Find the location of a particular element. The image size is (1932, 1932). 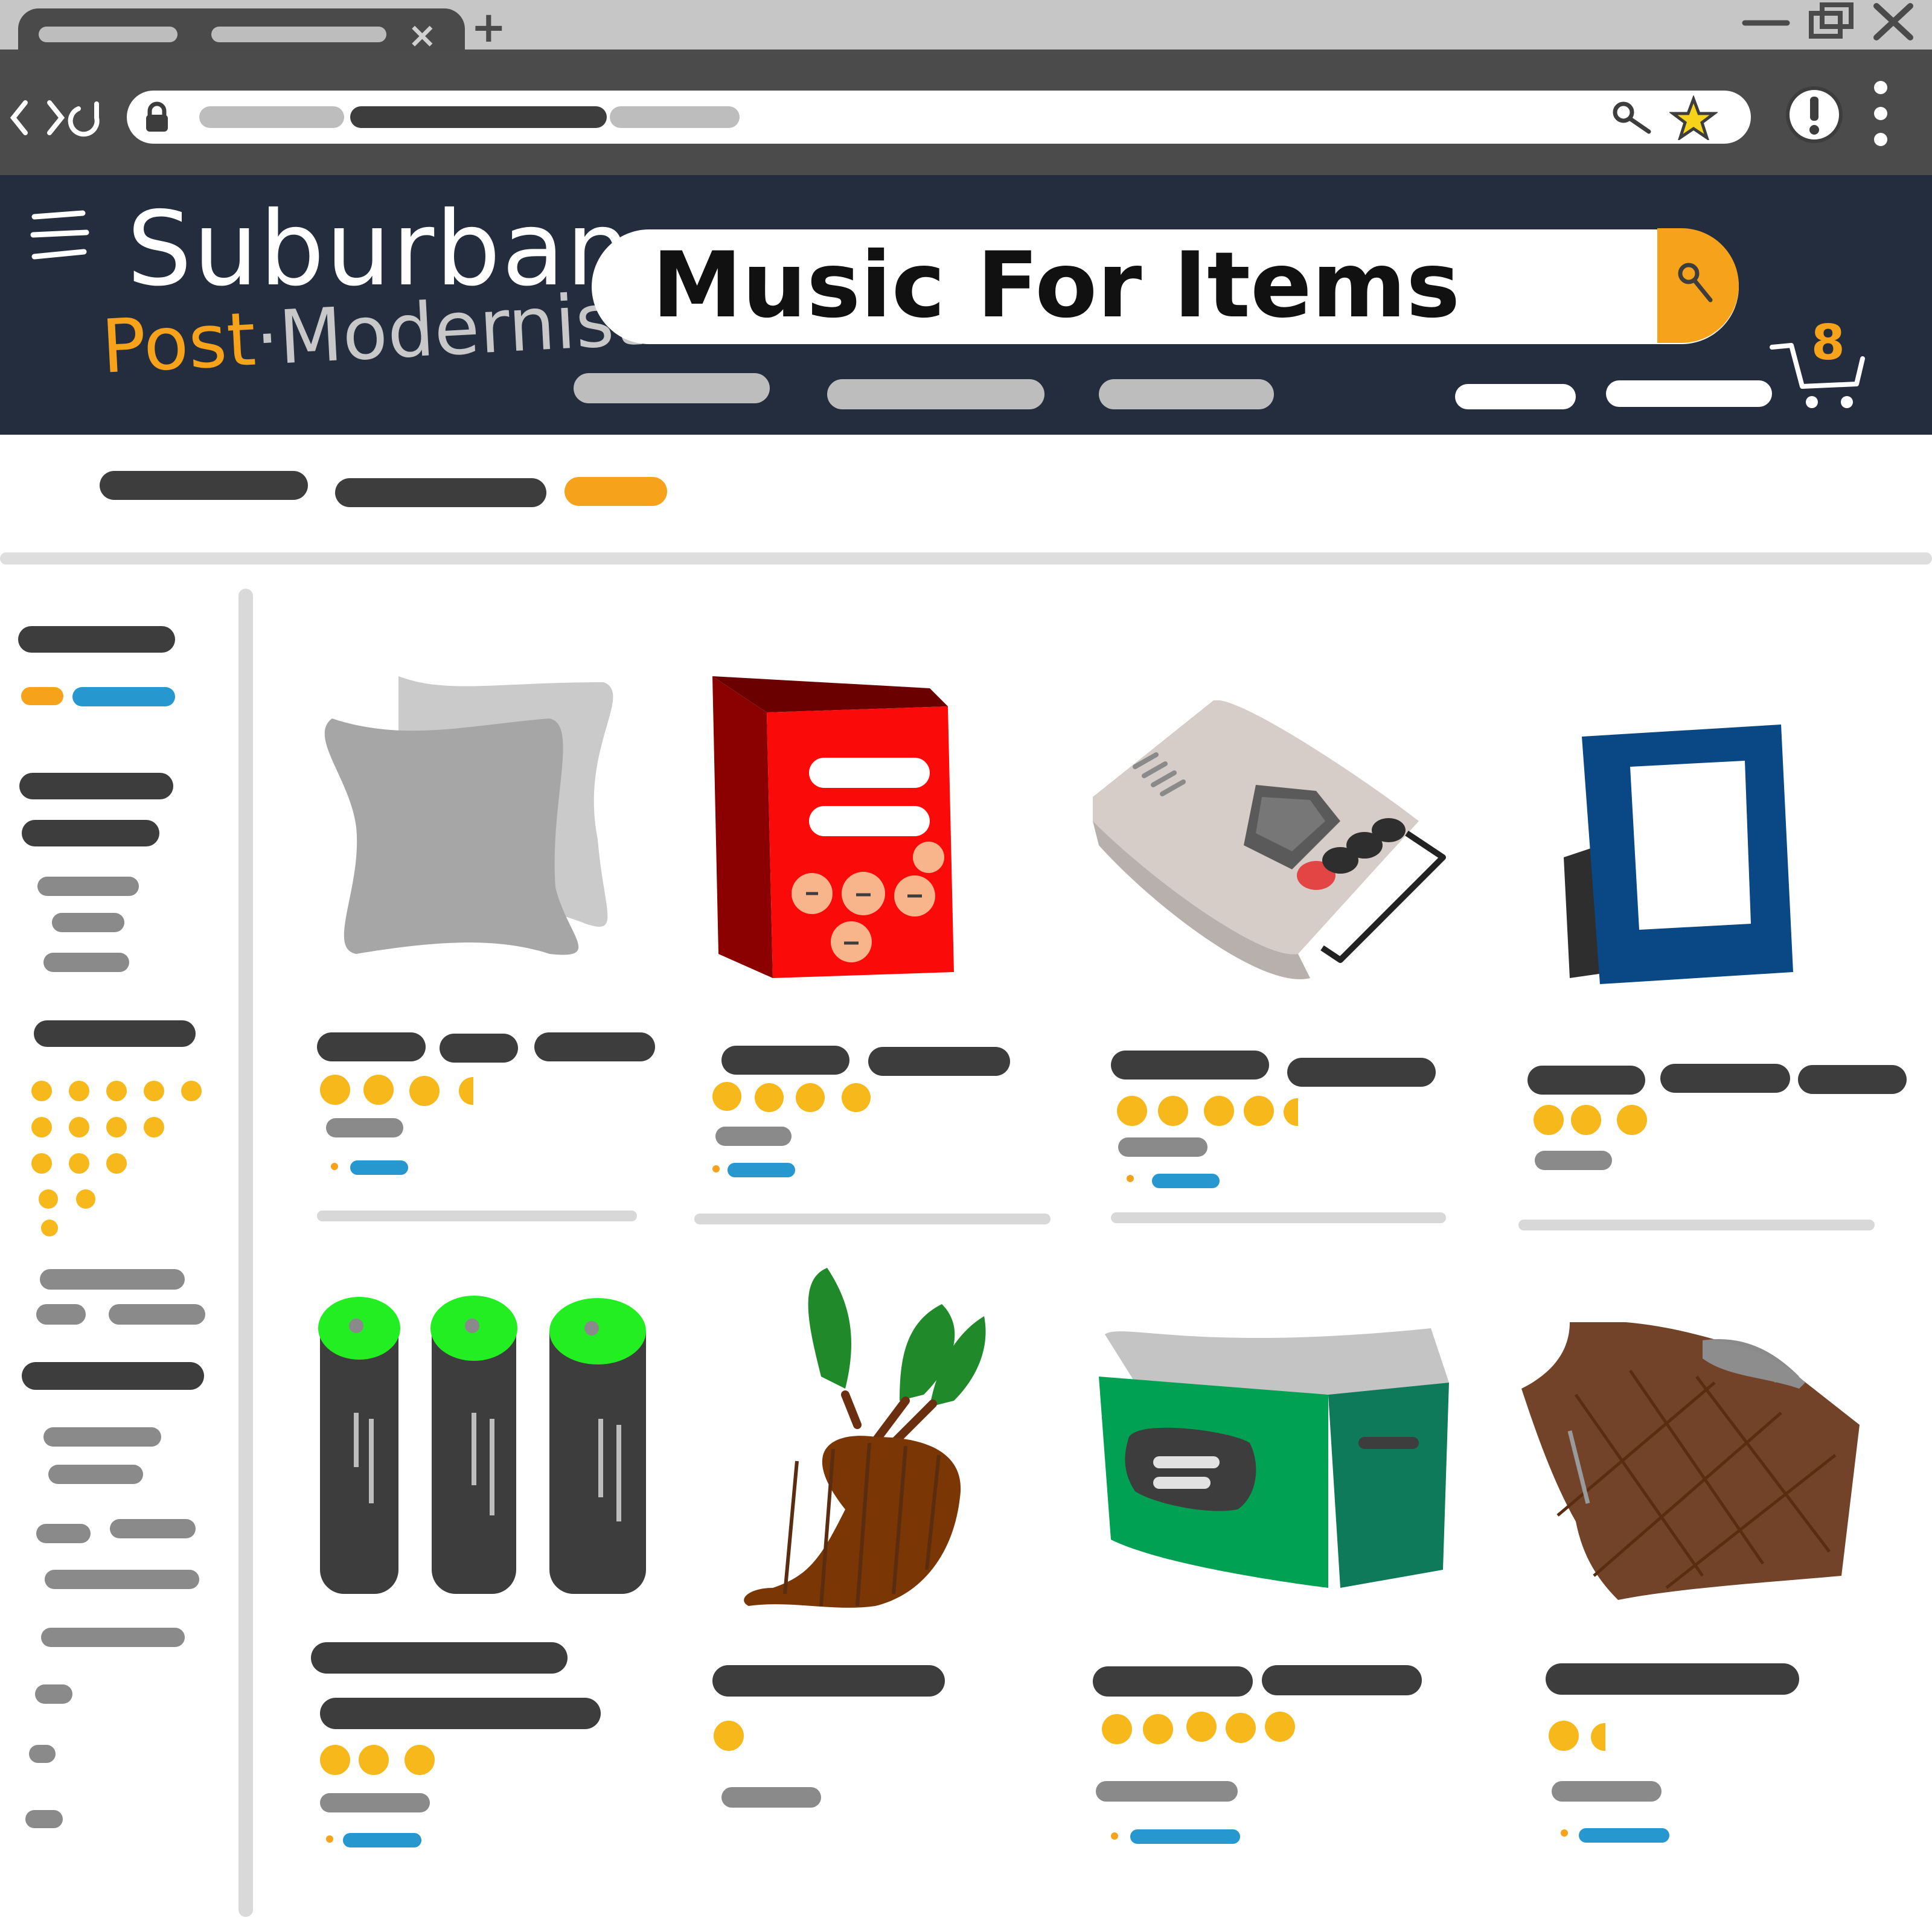

kebab-menu-icon is located at coordinates (1881, 114).